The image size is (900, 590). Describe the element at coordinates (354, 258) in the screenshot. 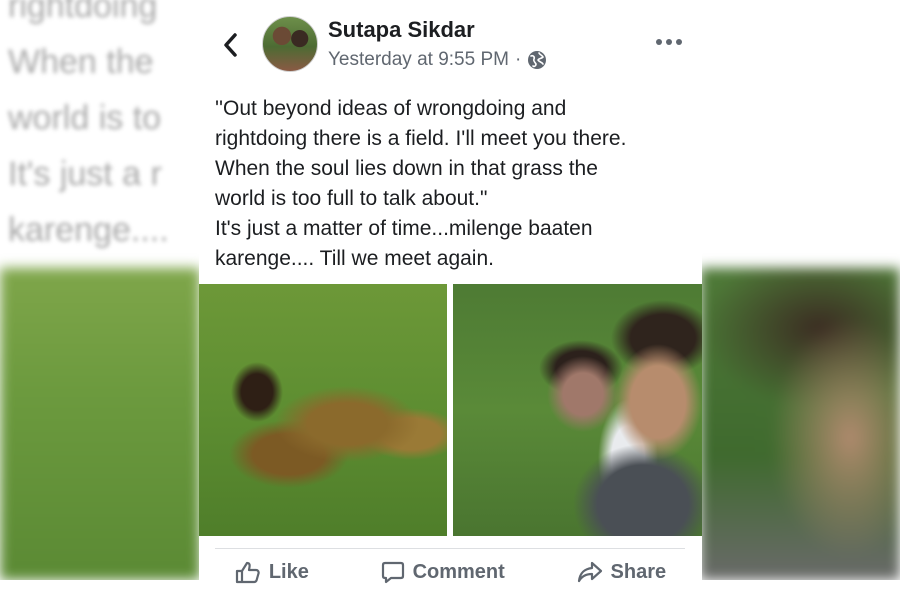

I see `post-text-line: karenge.... Till we meet again.` at that location.